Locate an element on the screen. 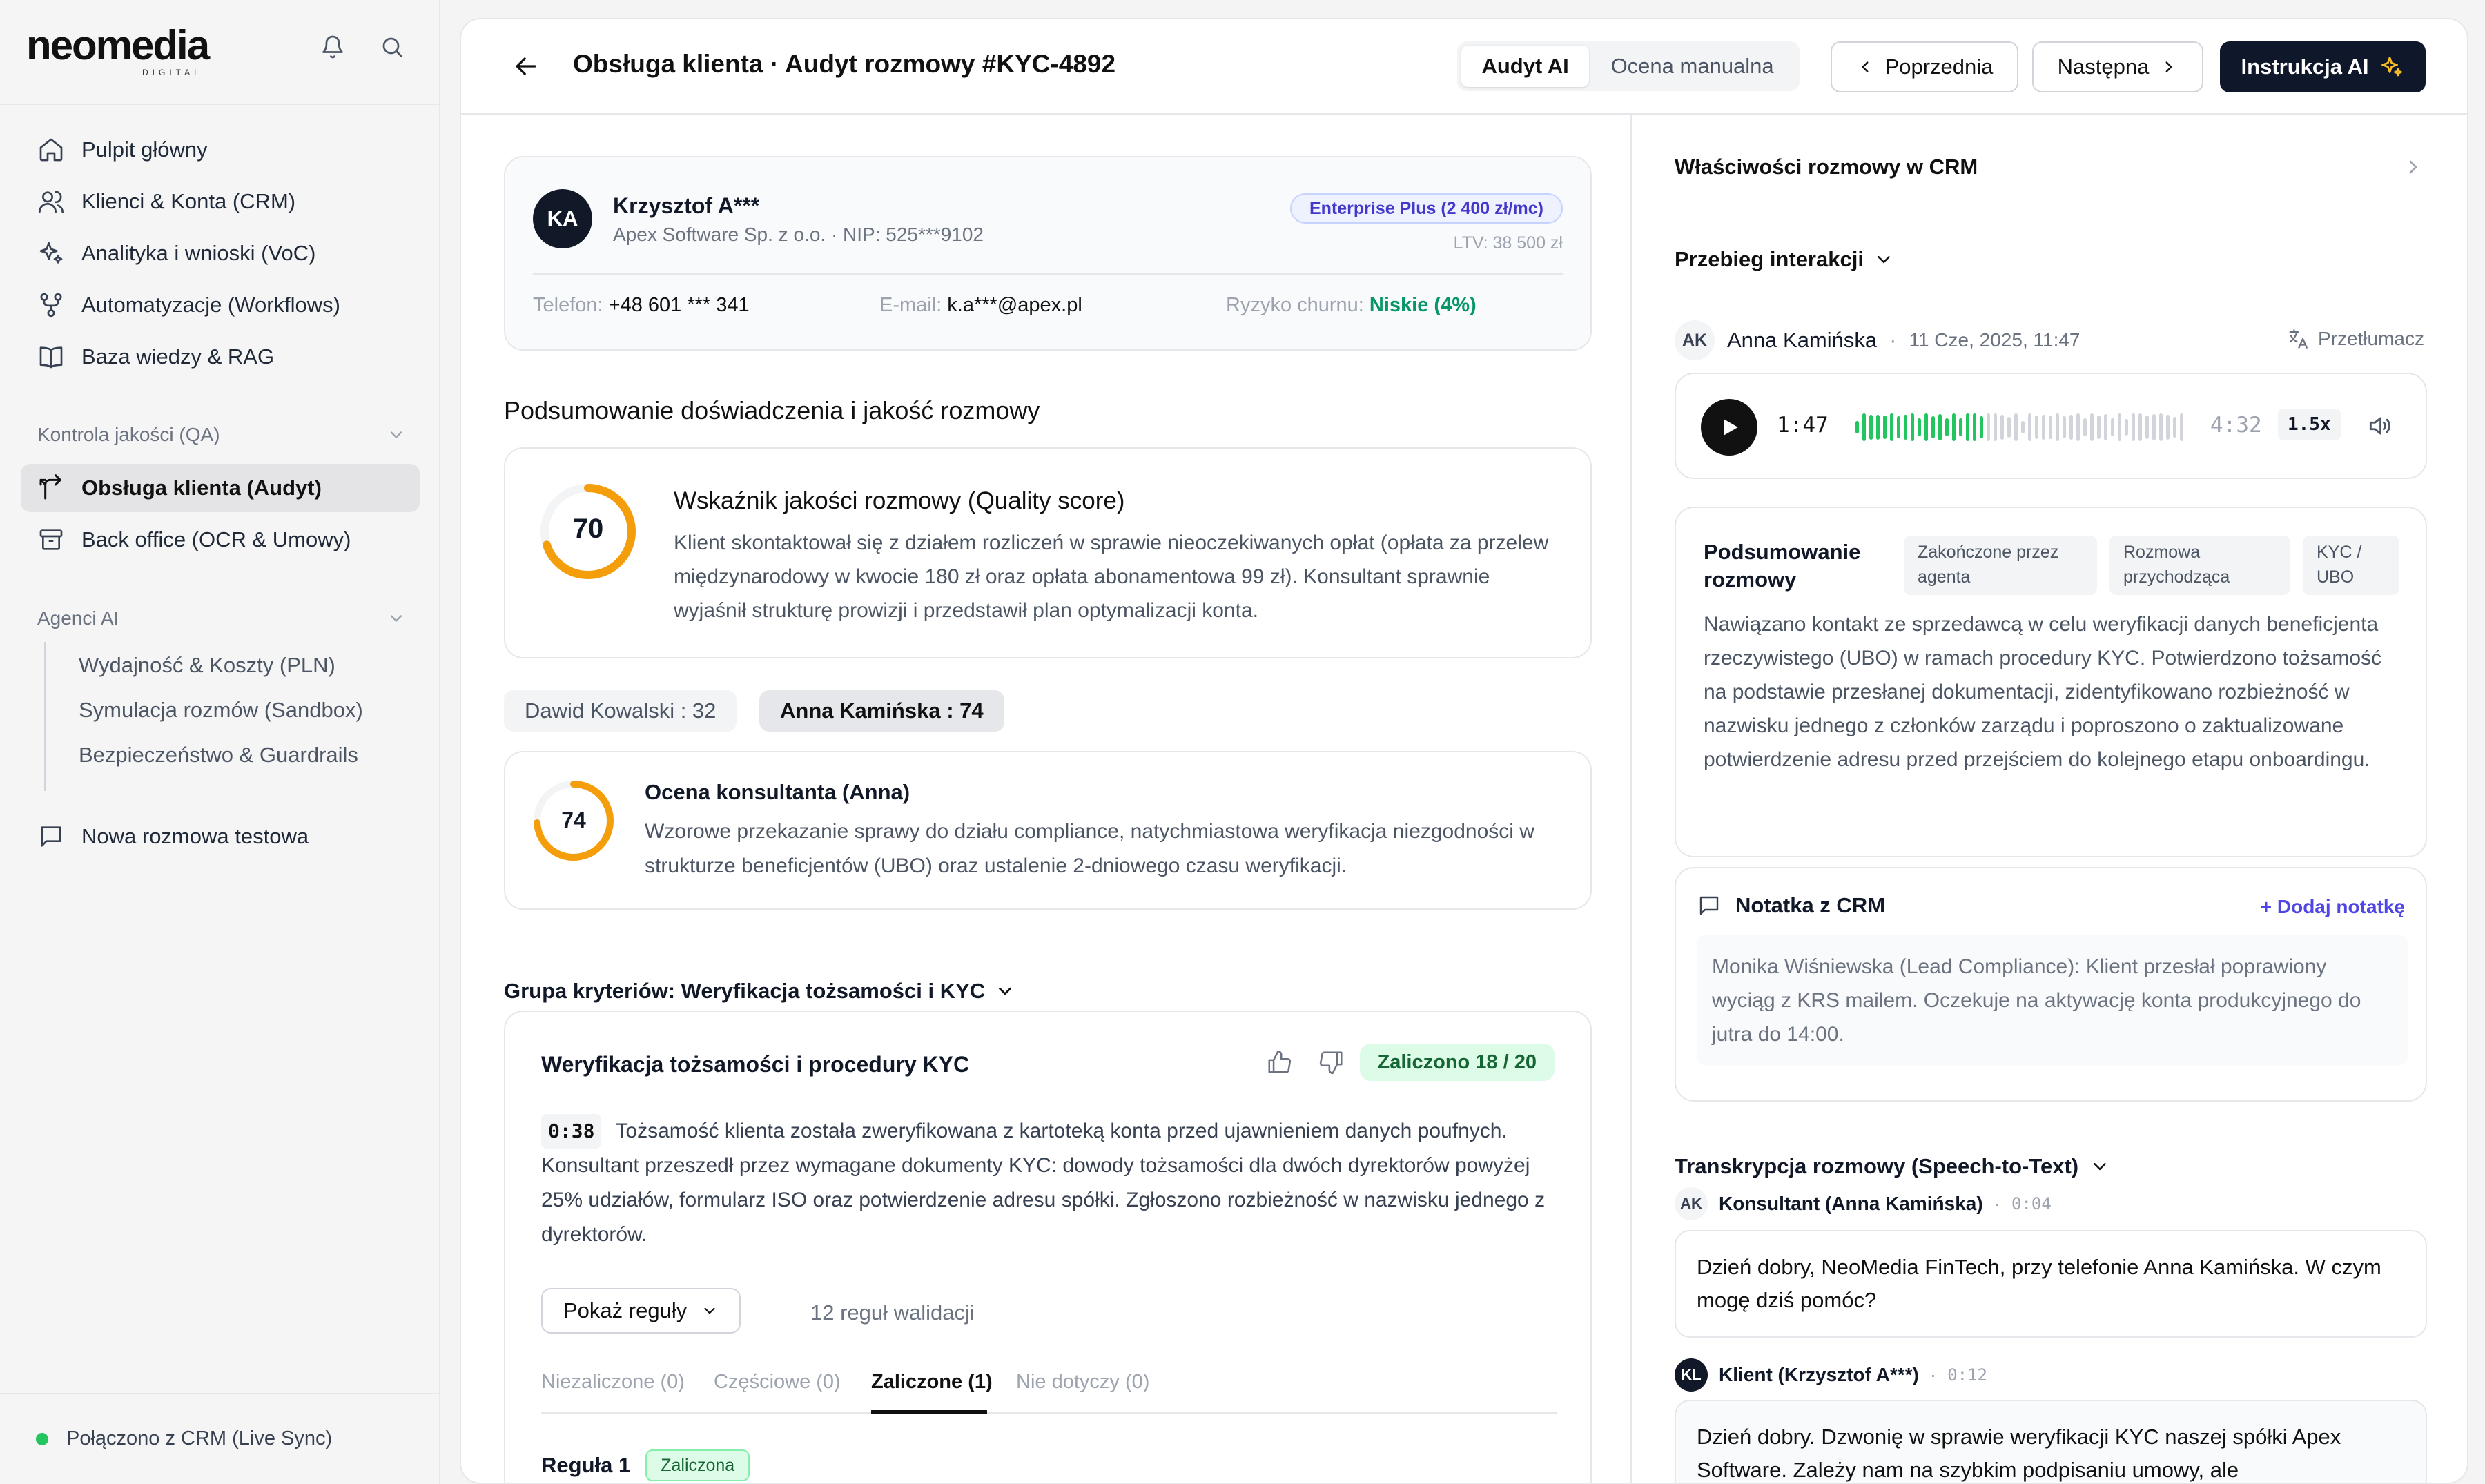  transcript-header: Transkrypcja rozmowy (Speech-to-Text) is located at coordinates (1892, 1166).